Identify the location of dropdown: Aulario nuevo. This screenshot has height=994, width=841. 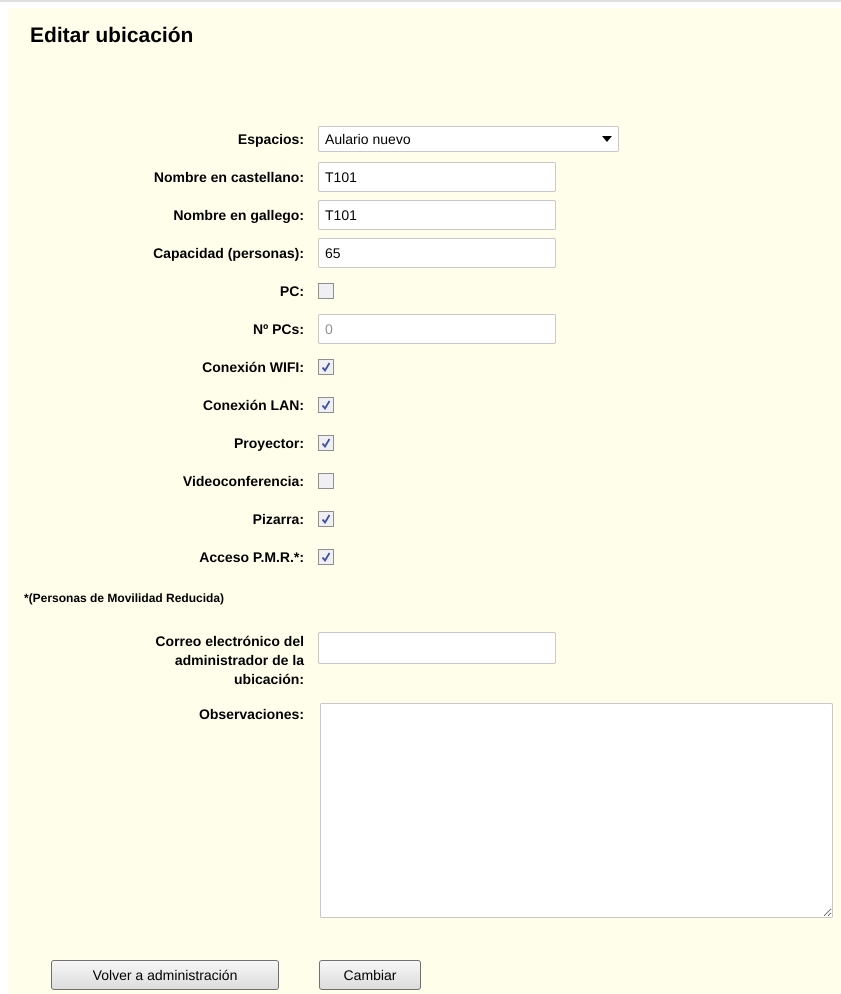
(468, 139).